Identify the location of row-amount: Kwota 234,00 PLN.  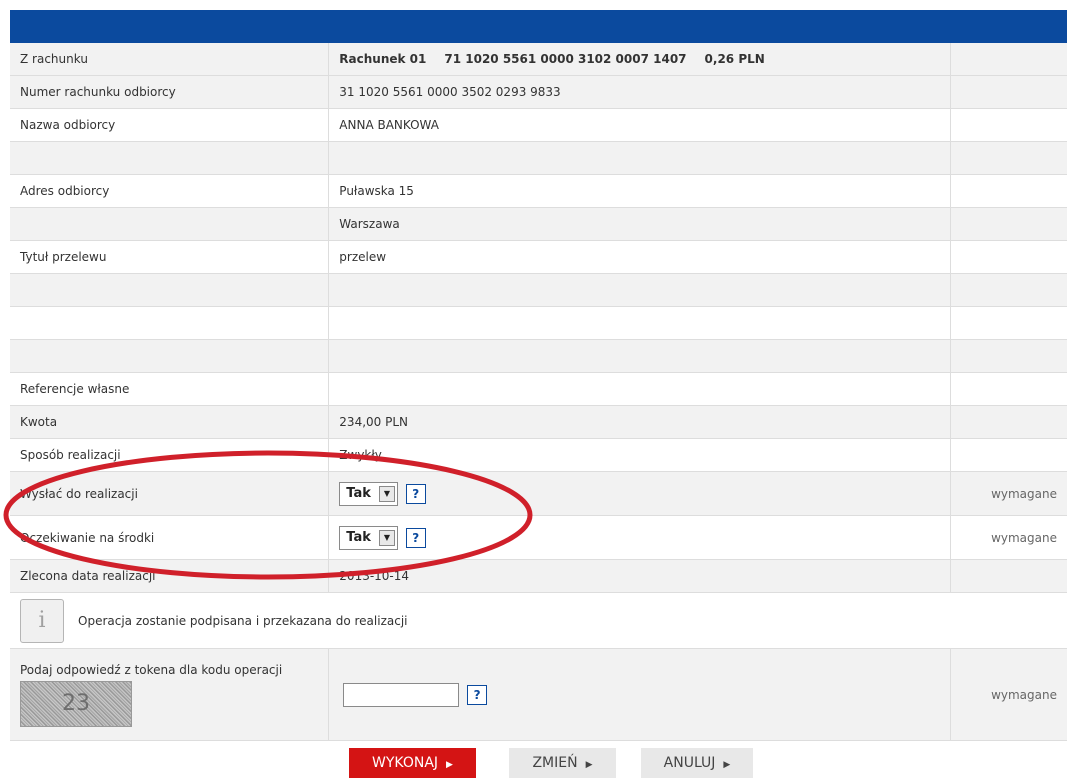
(538, 422).